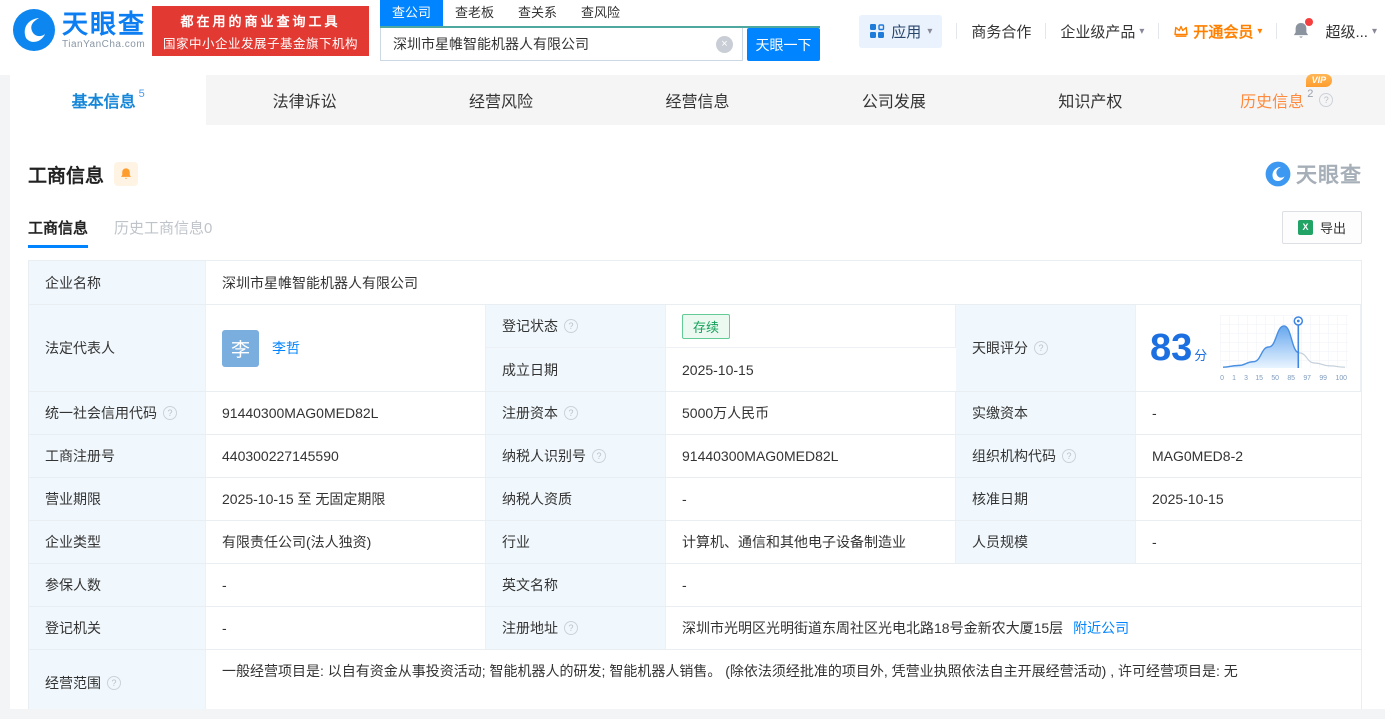 This screenshot has height=719, width=1385. I want to click on tab-history-info: 历史信息 VIP 2 ?, so click(1287, 99).